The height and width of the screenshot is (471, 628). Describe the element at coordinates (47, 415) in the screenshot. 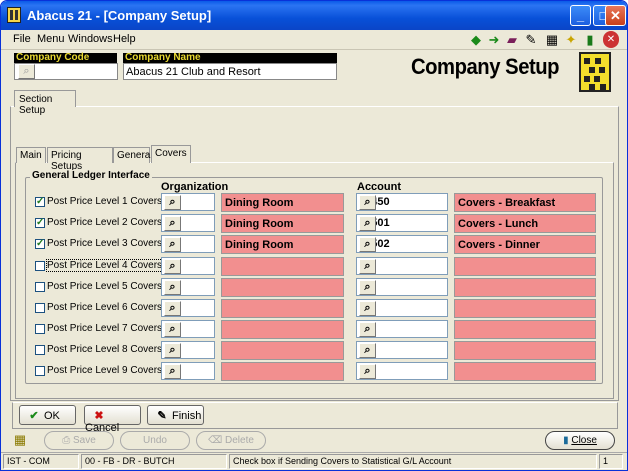

I see `ok-button: ✔ OK` at that location.